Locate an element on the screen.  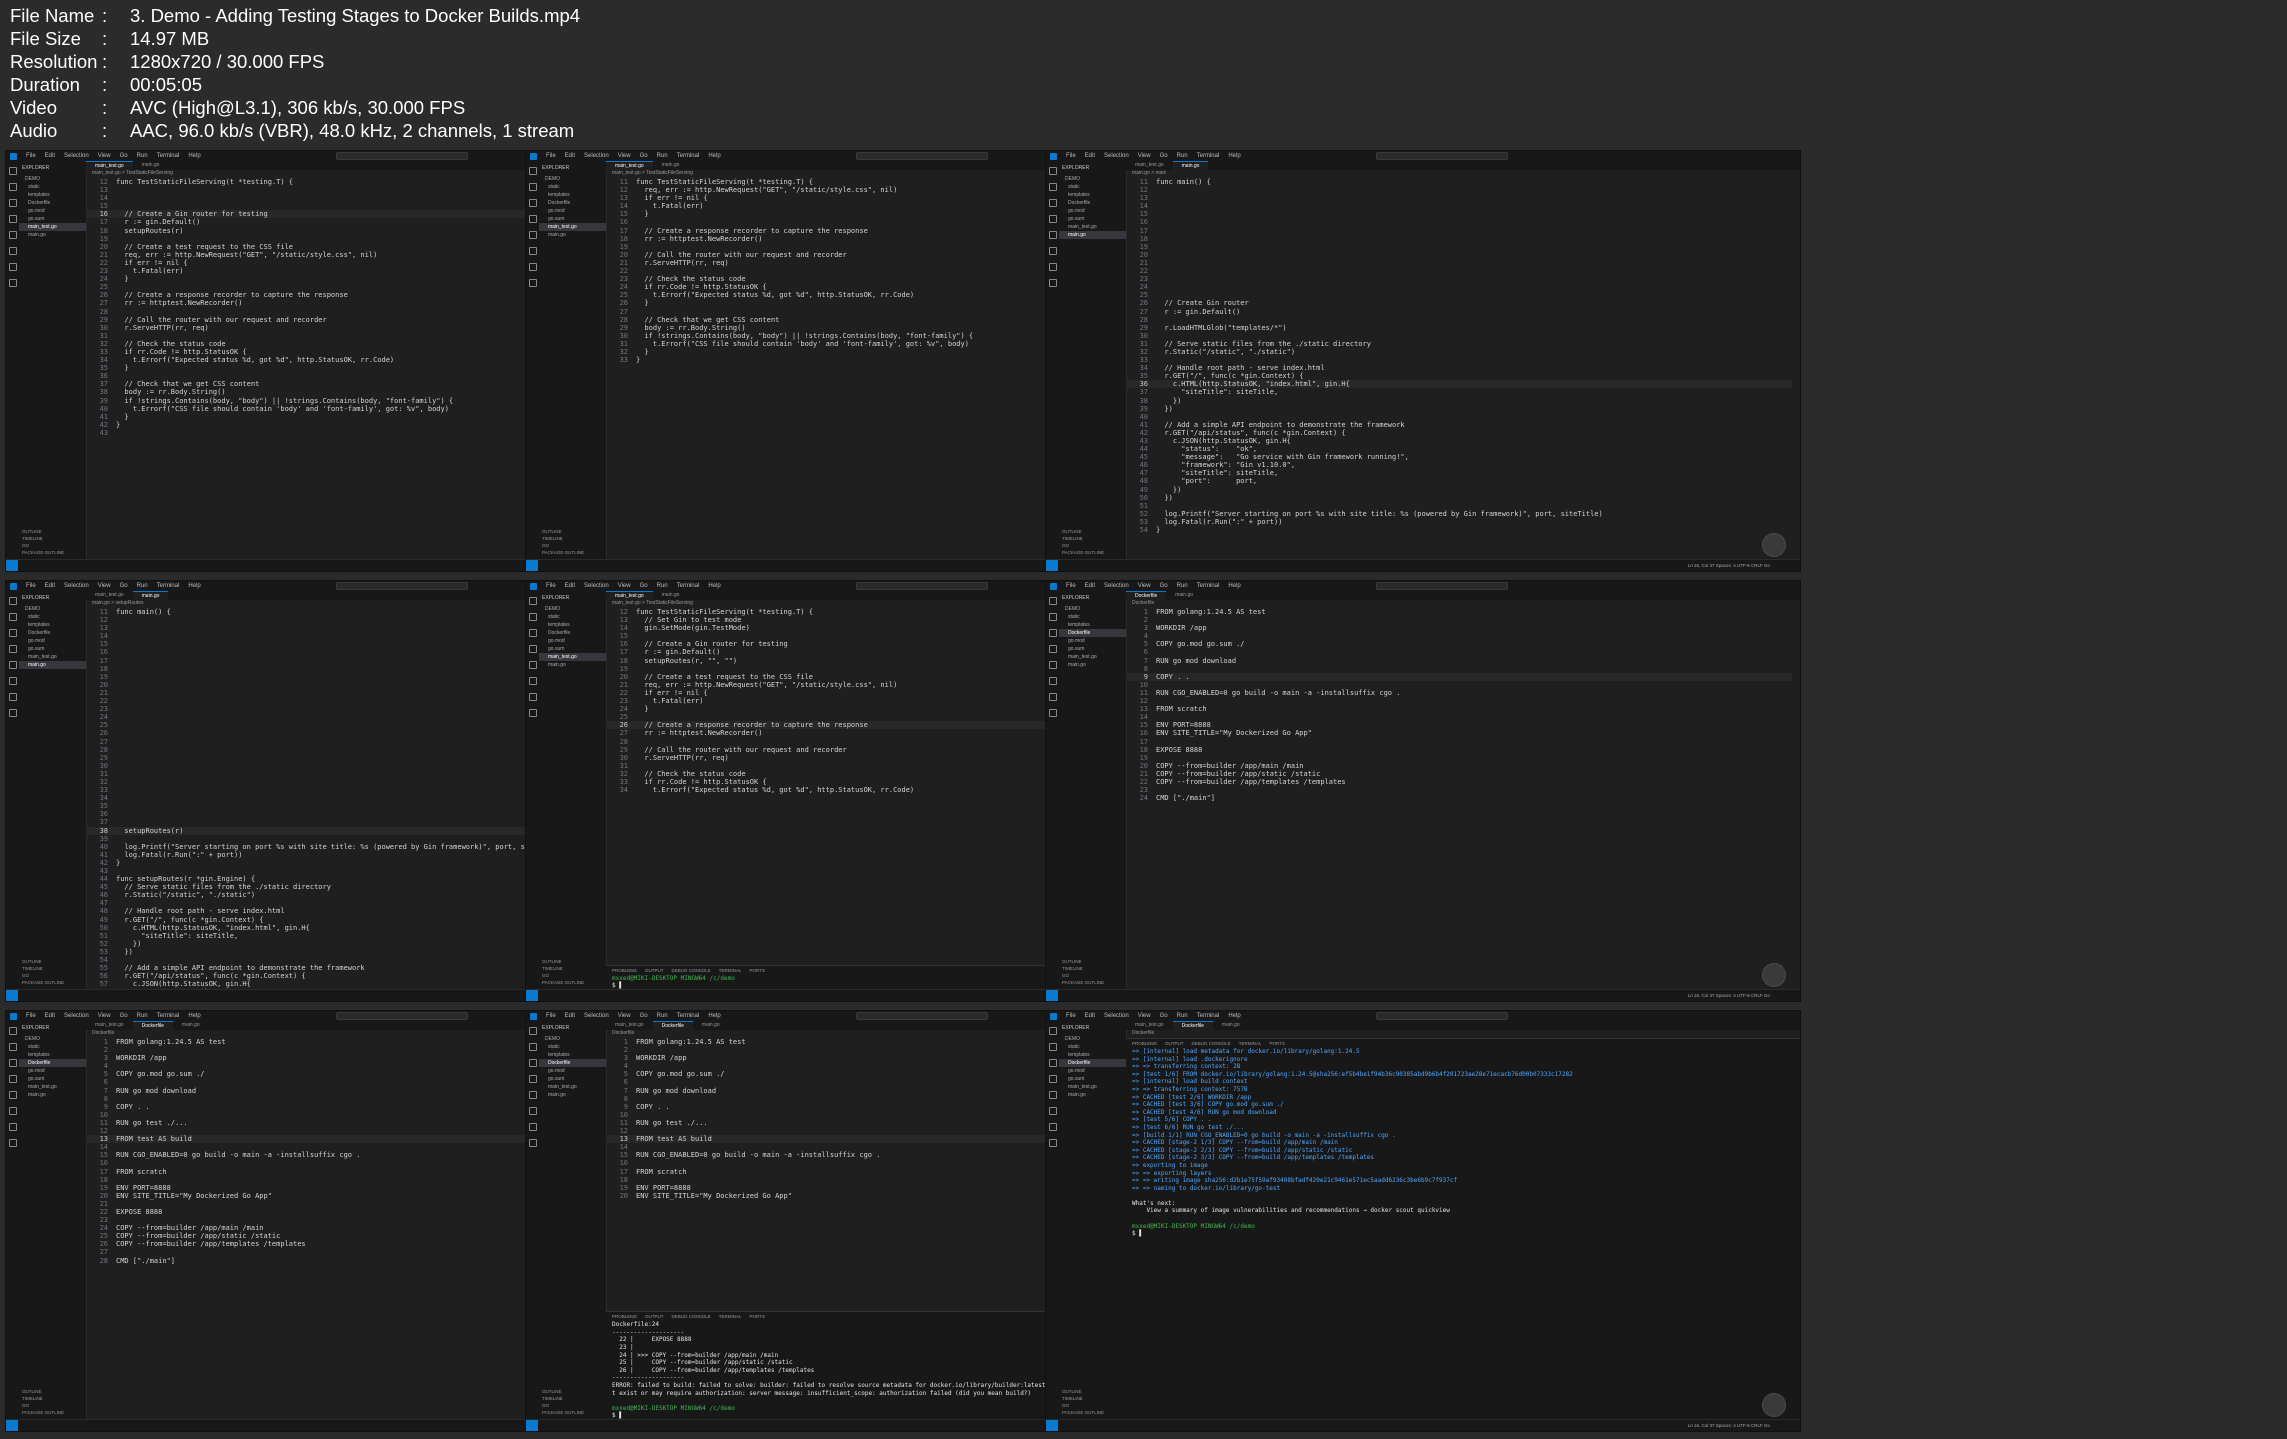
terminal-tab: OUTPUT is located at coordinates (1174, 1043).